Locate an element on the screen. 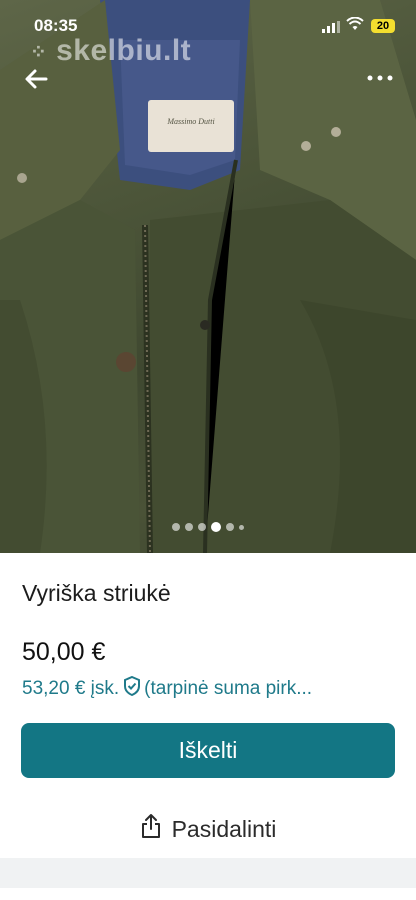 The height and width of the screenshot is (900, 416). buyer-price-value: 53,20 € įsk. is located at coordinates (71, 688).